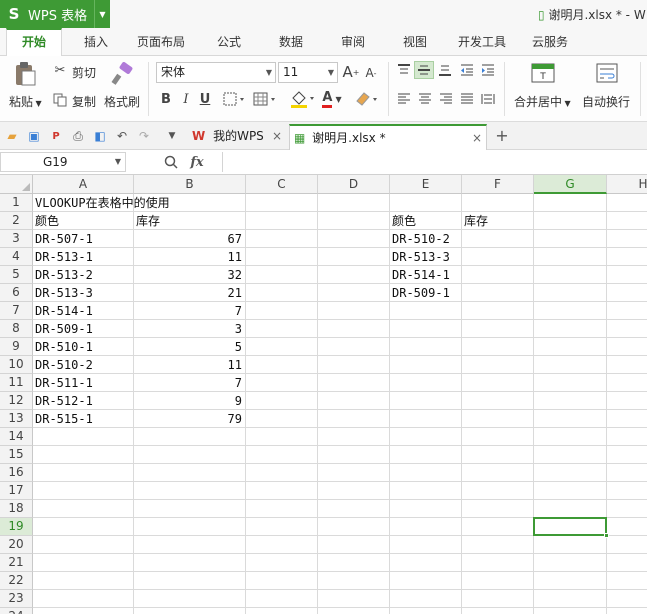  Describe the element at coordinates (55, 14) in the screenshot. I see `app-menu-button: S WPS 表格 ▼` at that location.